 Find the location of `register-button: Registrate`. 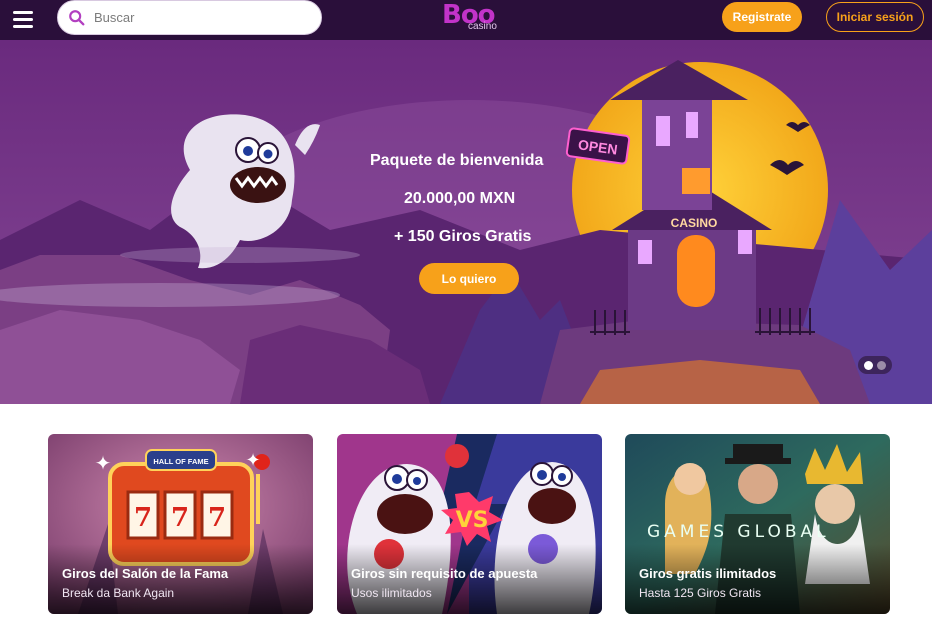

register-button: Registrate is located at coordinates (762, 17).